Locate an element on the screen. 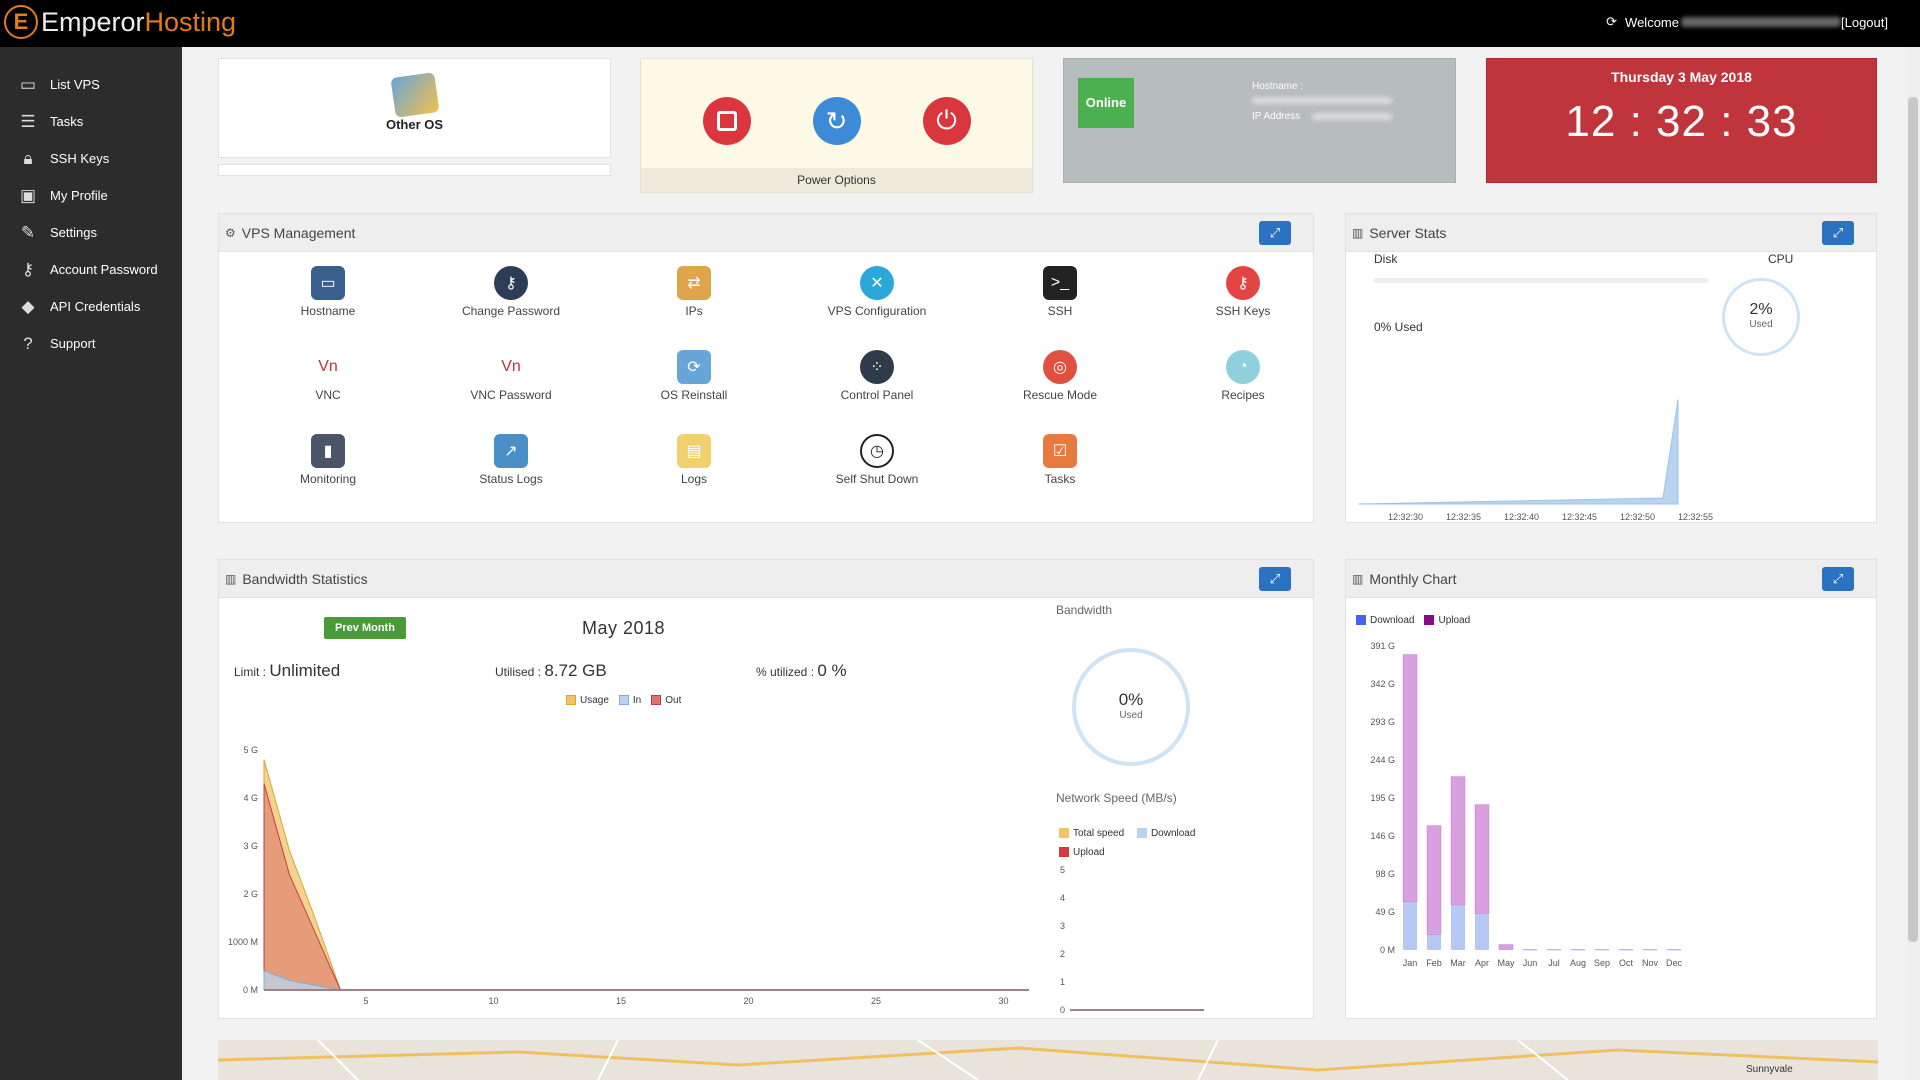 This screenshot has width=1920, height=1080. monitor-icon: ▭ is located at coordinates (28, 84).